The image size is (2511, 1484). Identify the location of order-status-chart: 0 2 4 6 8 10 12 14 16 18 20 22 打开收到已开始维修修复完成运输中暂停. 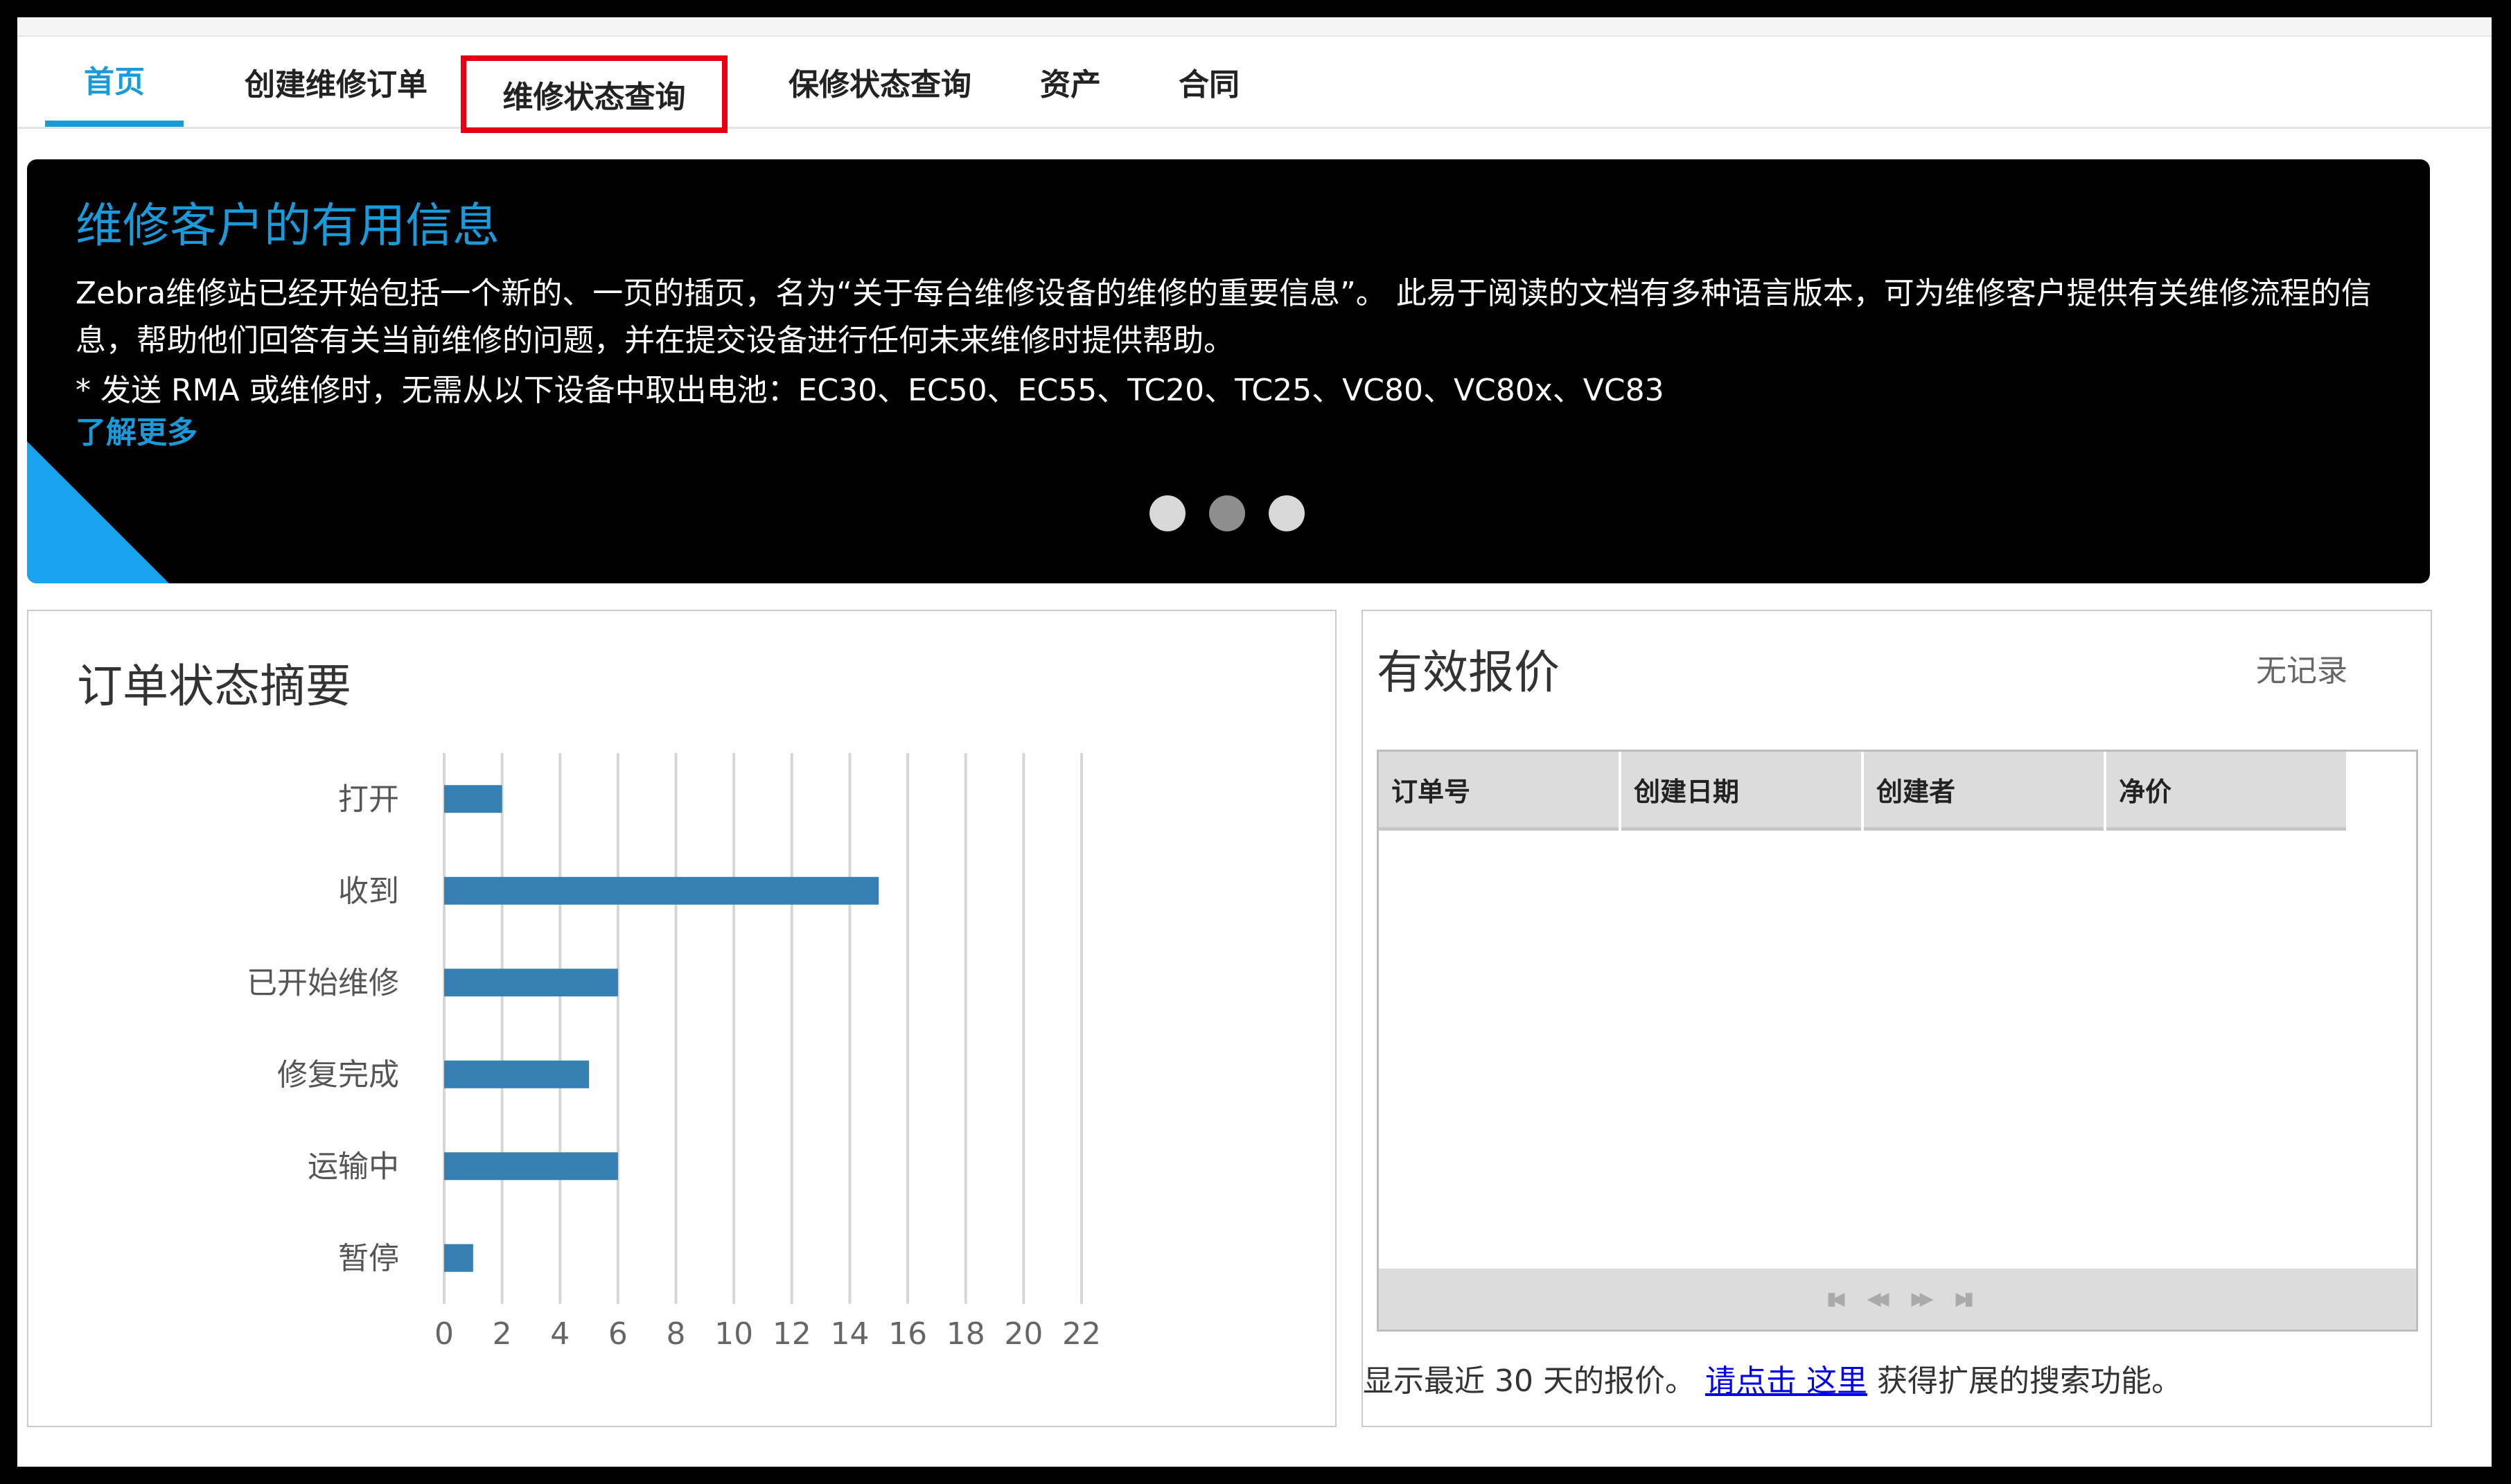
(674, 1052).